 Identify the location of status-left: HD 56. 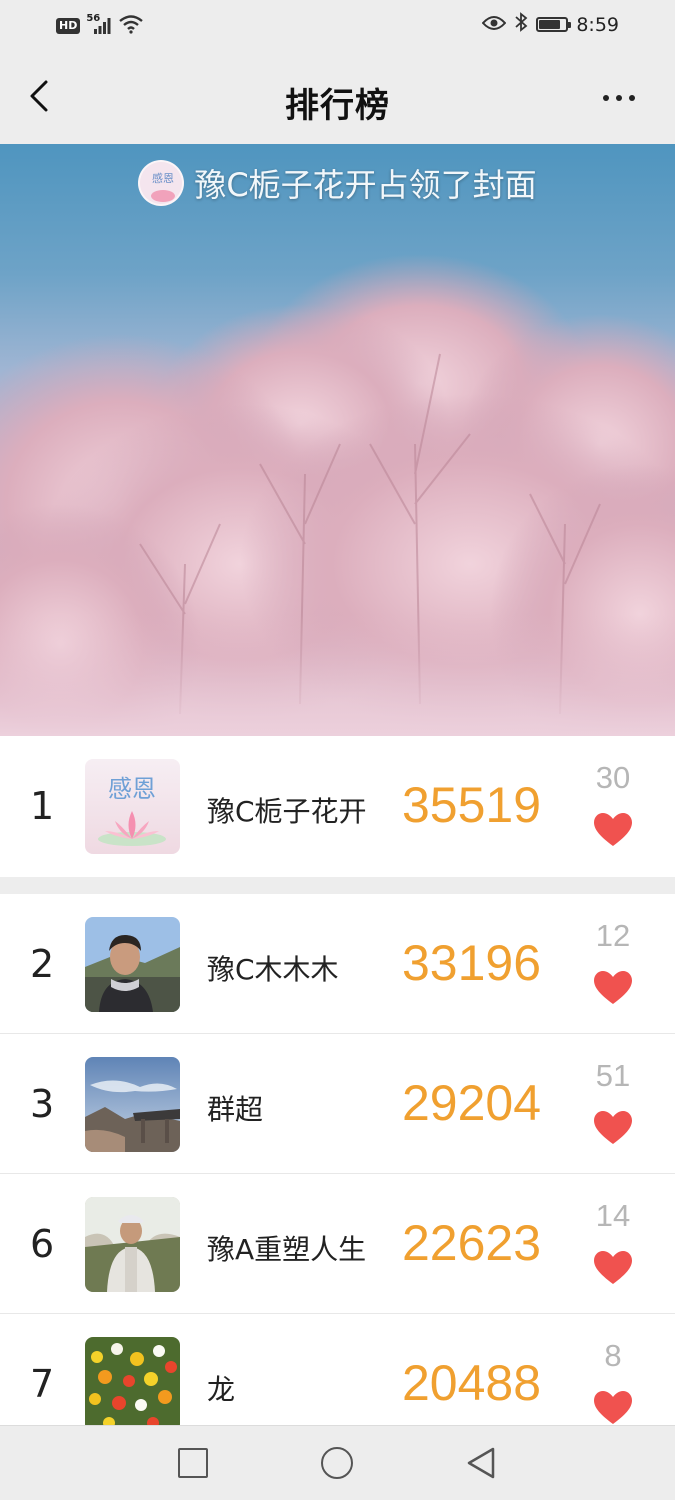
(100, 25).